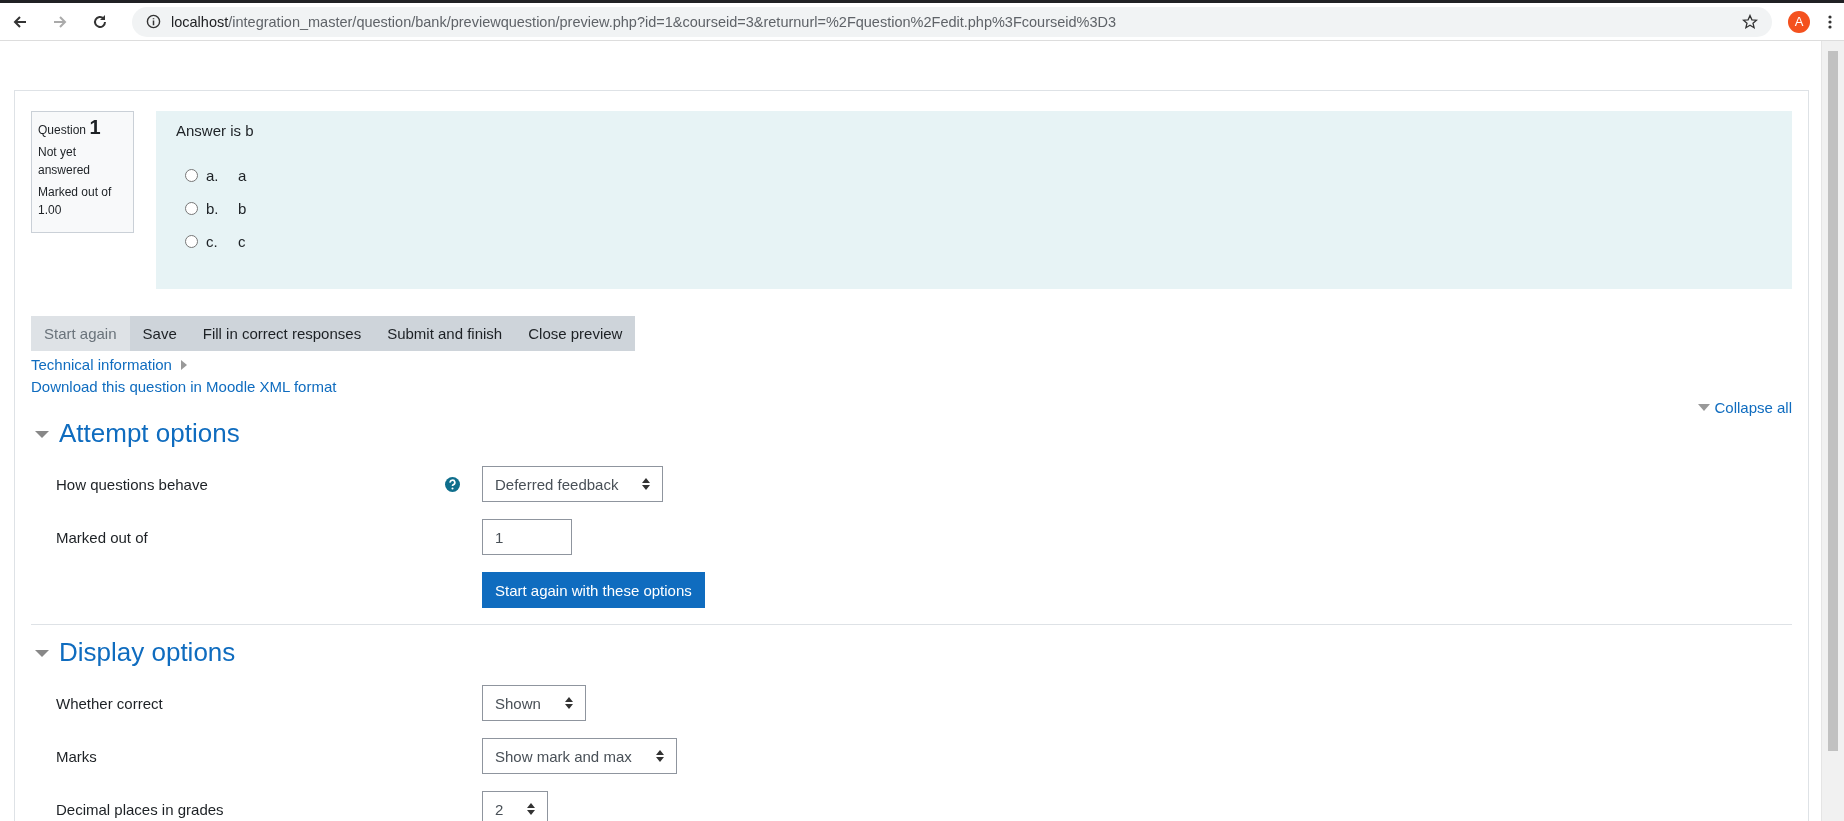  Describe the element at coordinates (534, 703) in the screenshot. I see `select-field: Shown` at that location.